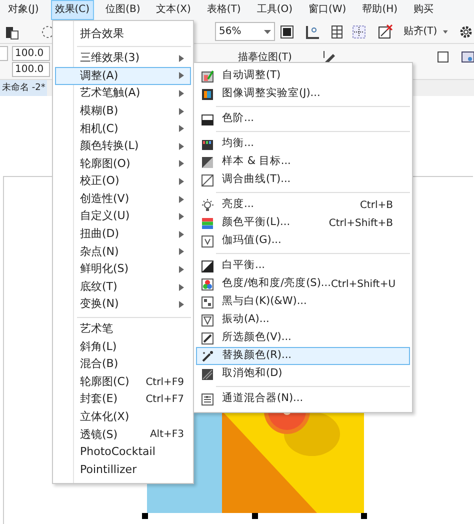 Image resolution: width=474 pixels, height=524 pixels. I want to click on image-lab-icon, so click(207, 94).